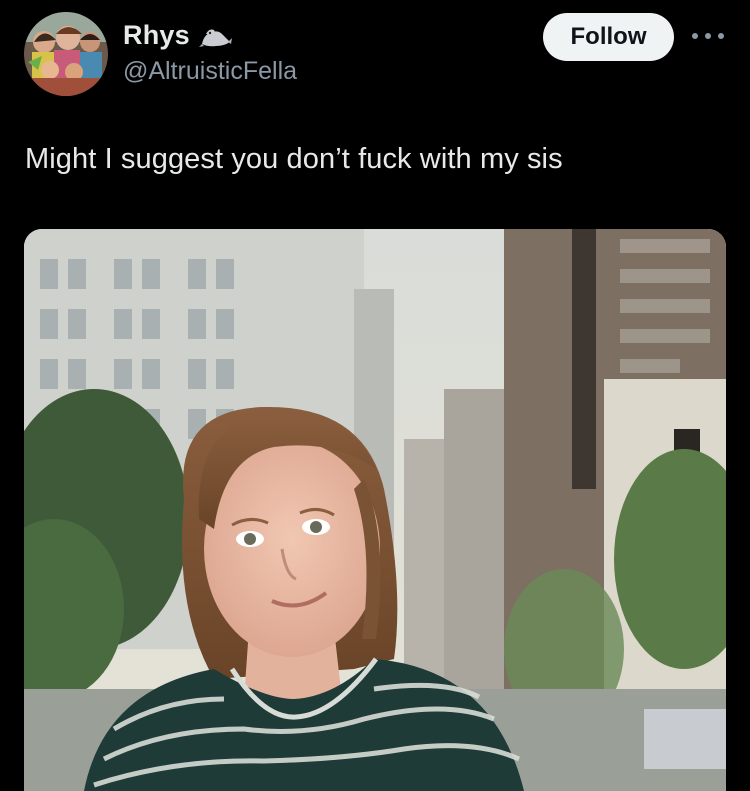 This screenshot has height=791, width=750. I want to click on more-horizontal-icon, so click(708, 36).